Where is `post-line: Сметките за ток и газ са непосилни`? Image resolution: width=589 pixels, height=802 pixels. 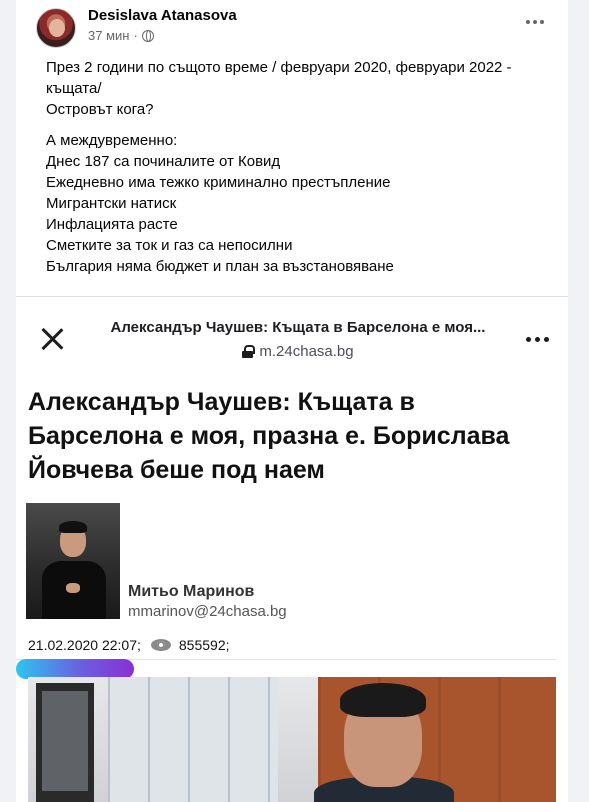 post-line: Сметките за ток и газ са непосилни is located at coordinates (169, 245).